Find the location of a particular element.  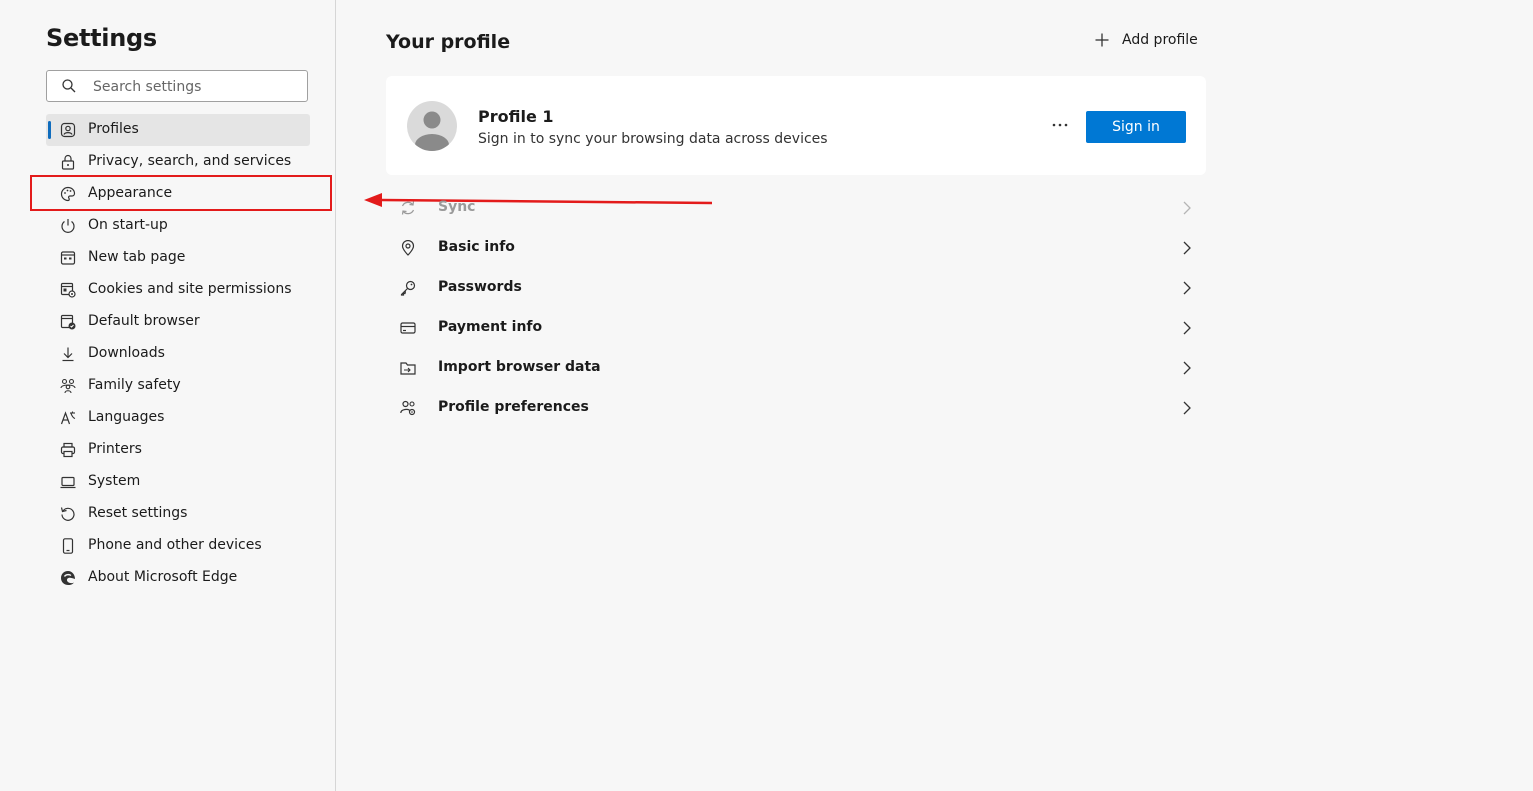

sidebar-item-family-safety: Family safety is located at coordinates (178, 386).